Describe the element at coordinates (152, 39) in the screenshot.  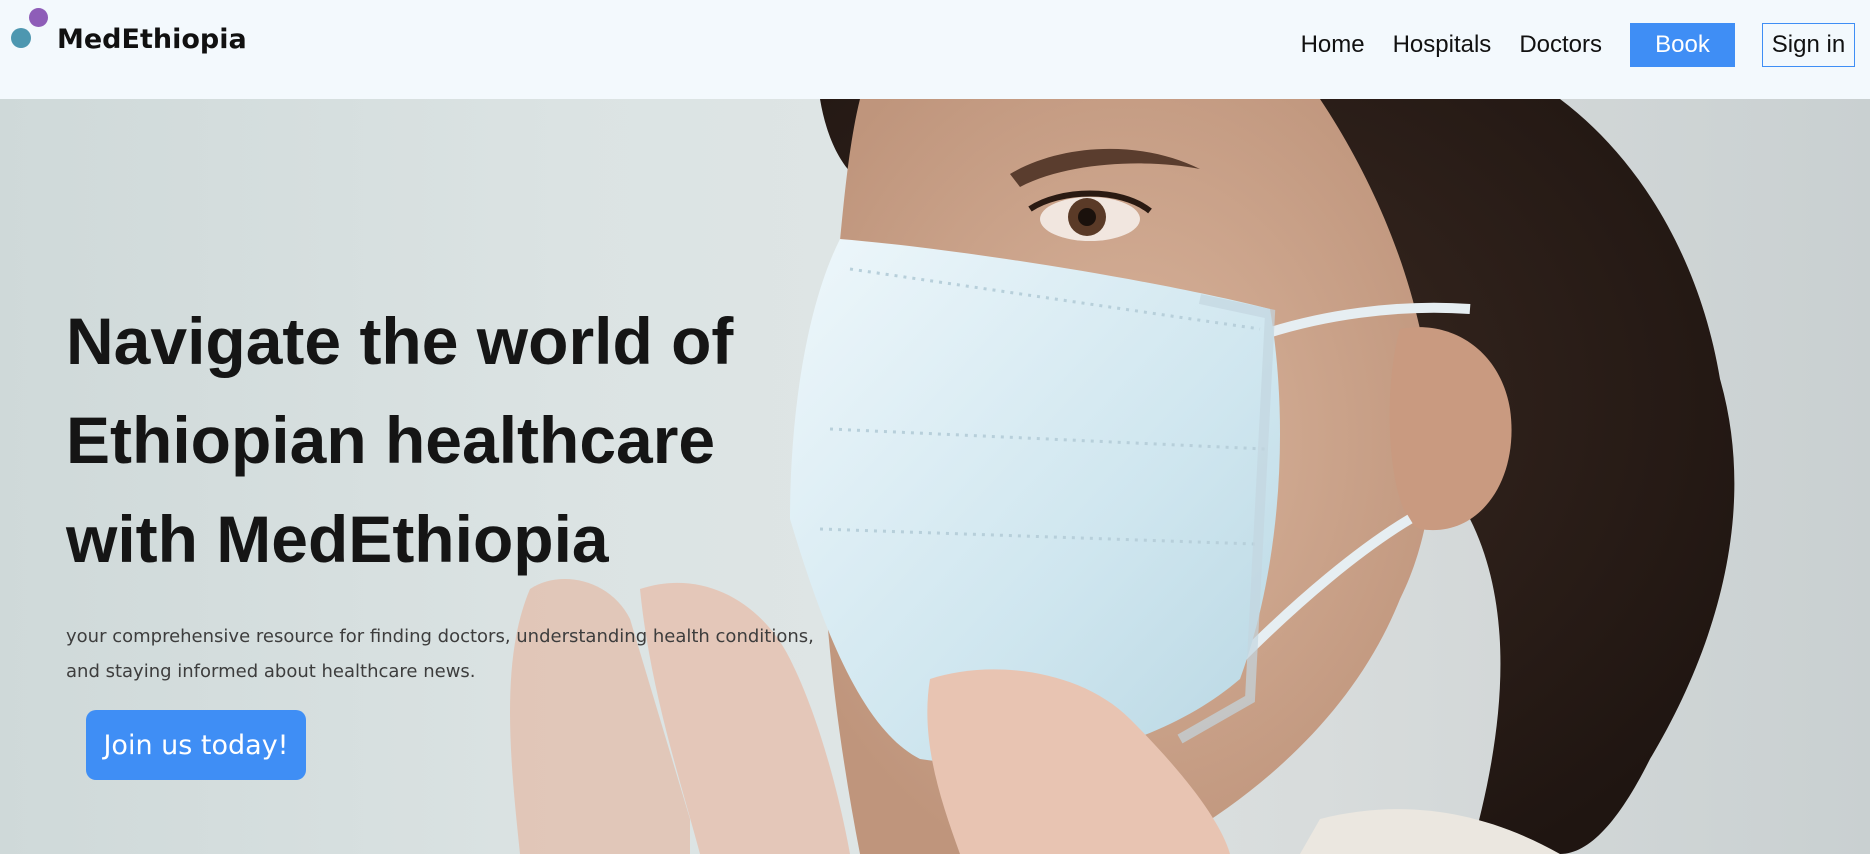
I see `brand-name: MedEthiopia` at that location.